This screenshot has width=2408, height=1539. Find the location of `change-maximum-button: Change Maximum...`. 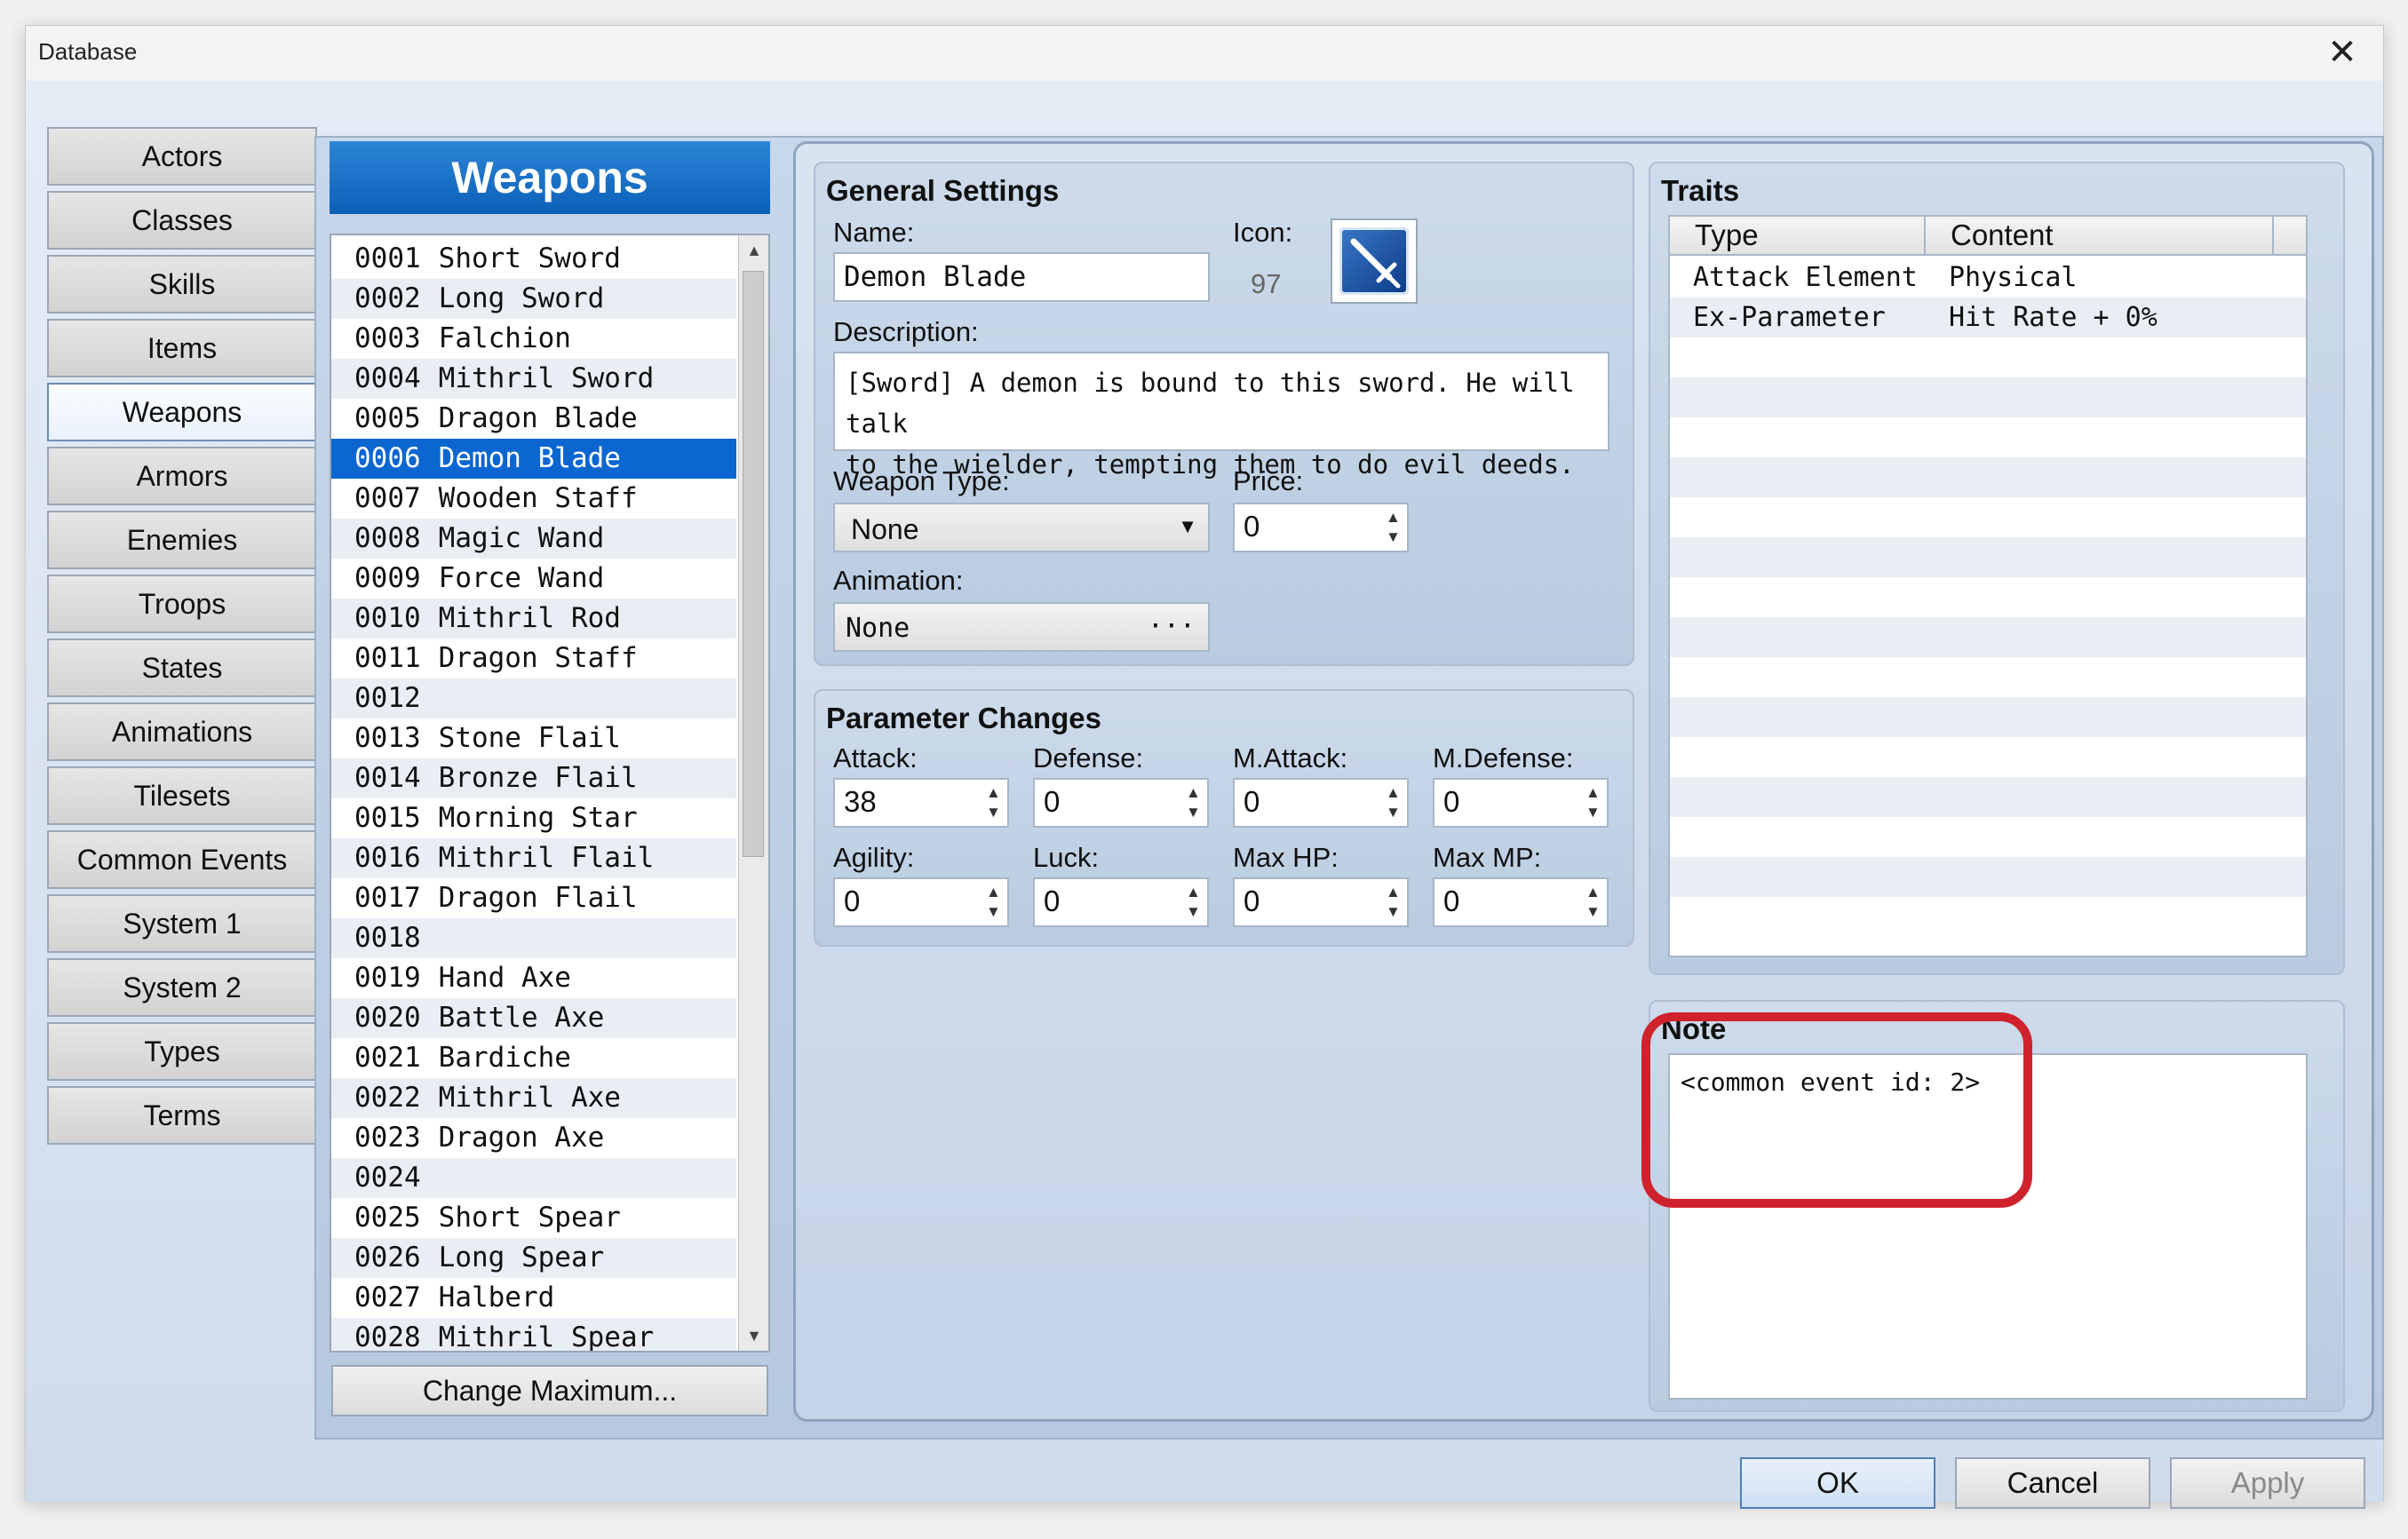

change-maximum-button: Change Maximum... is located at coordinates (549, 1391).